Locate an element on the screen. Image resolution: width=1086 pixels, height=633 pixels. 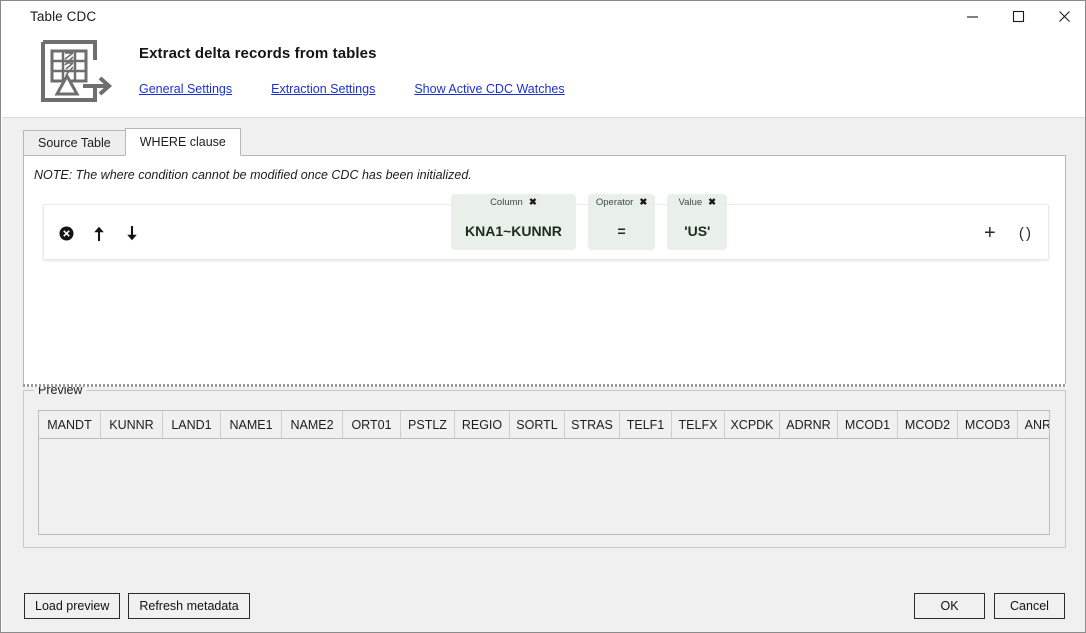
preview-column-header: XCPDK is located at coordinates (752, 424).